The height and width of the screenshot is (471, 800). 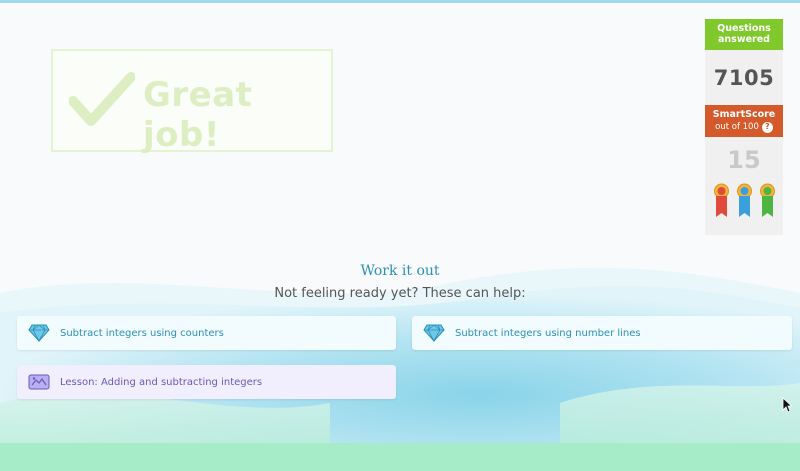 What do you see at coordinates (198, 115) in the screenshot?
I see `great-job-text: Great job!` at bounding box center [198, 115].